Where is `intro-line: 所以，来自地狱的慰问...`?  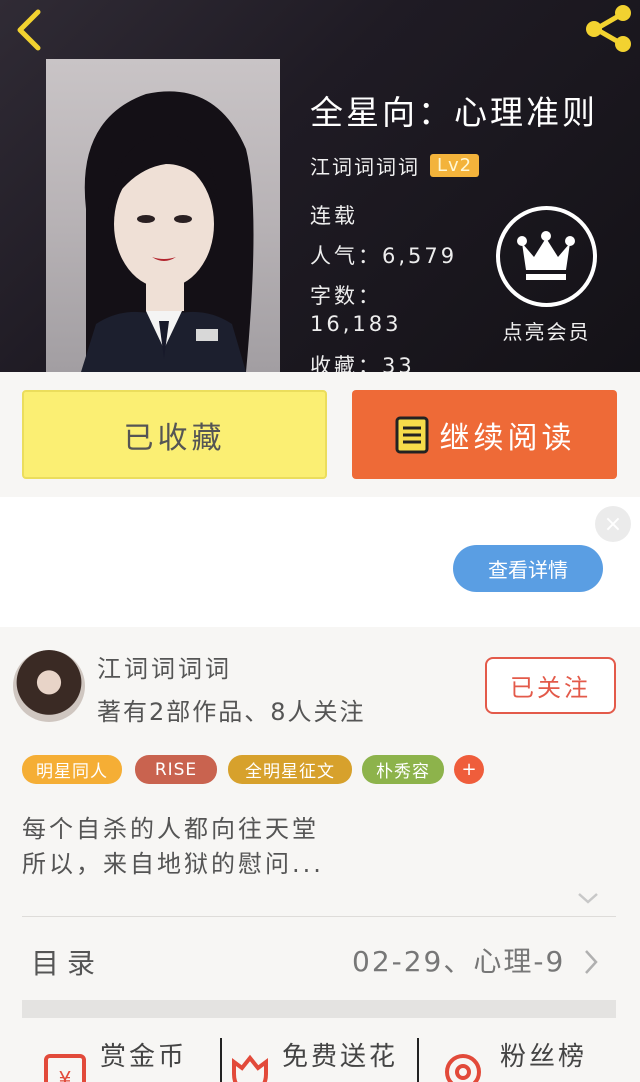 intro-line: 所以，来自地狱的慰问... is located at coordinates (173, 864).